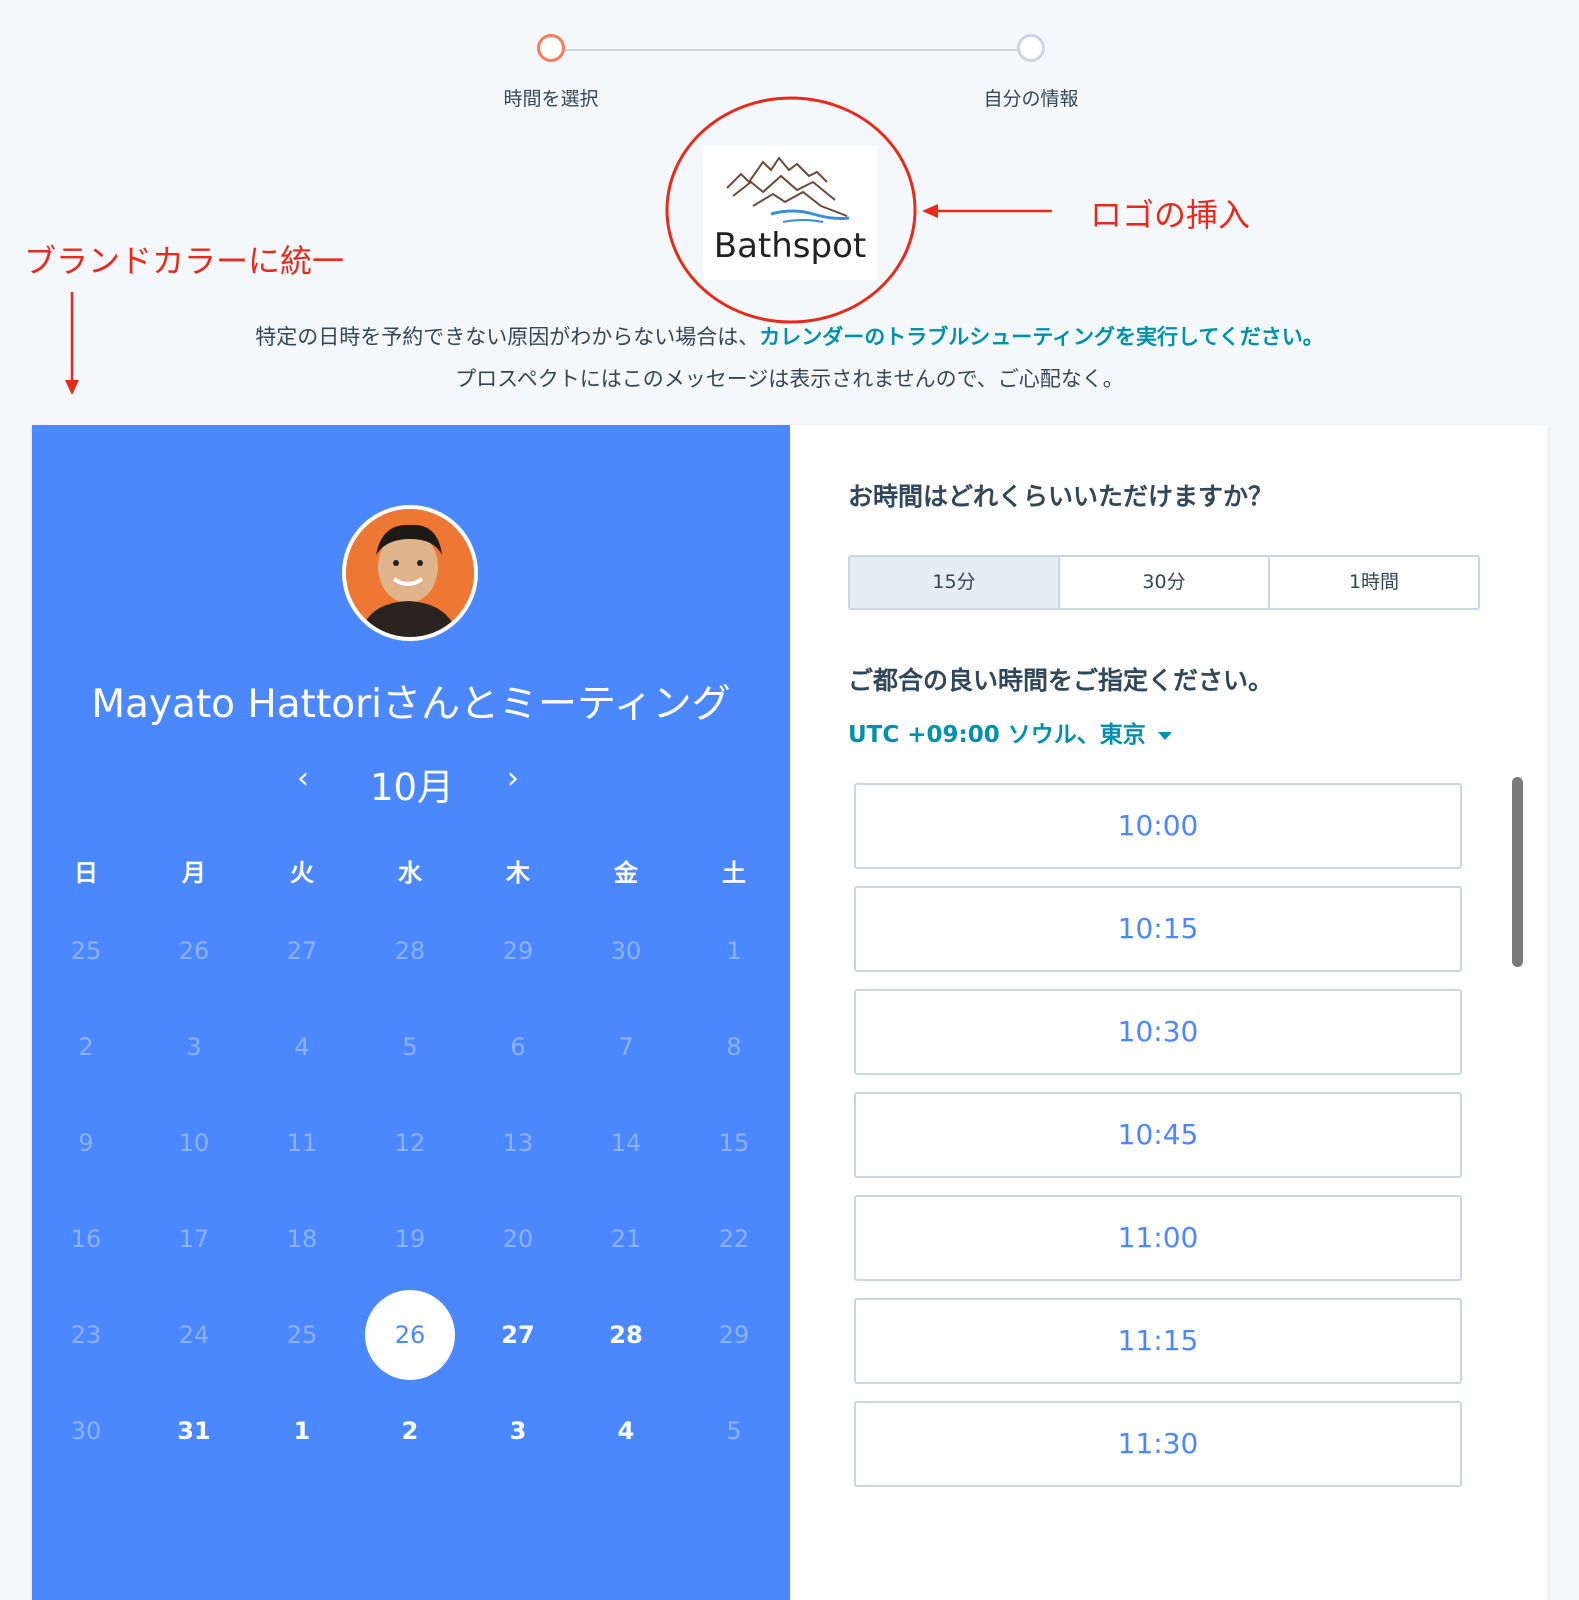  I want to click on calendar-day-available: 27, so click(518, 1335).